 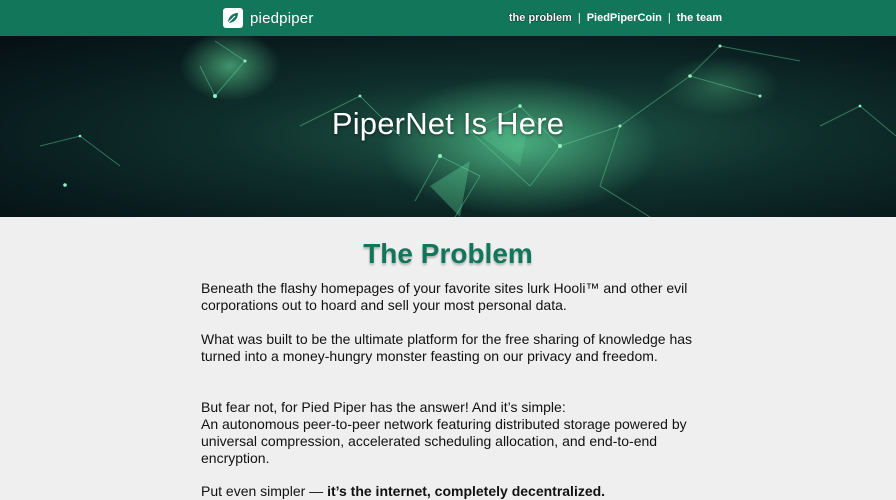 What do you see at coordinates (264, 491) in the screenshot?
I see `summary-lead: Put even simpler —` at bounding box center [264, 491].